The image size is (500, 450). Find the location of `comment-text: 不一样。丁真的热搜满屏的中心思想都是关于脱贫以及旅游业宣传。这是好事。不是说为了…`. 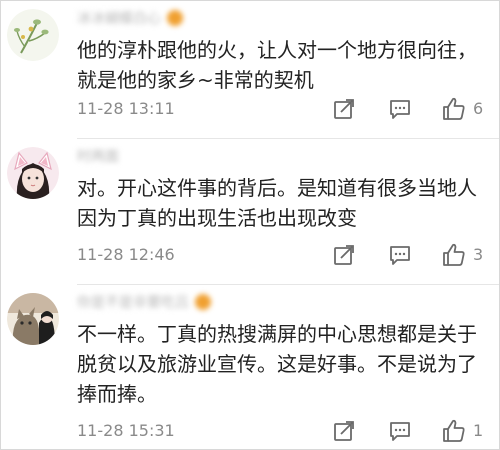

comment-text: 不一样。丁真的热搜满屏的中心思想都是关于脱贫以及旅游业宣传。这是好事。不是说为了… is located at coordinates (277, 364).